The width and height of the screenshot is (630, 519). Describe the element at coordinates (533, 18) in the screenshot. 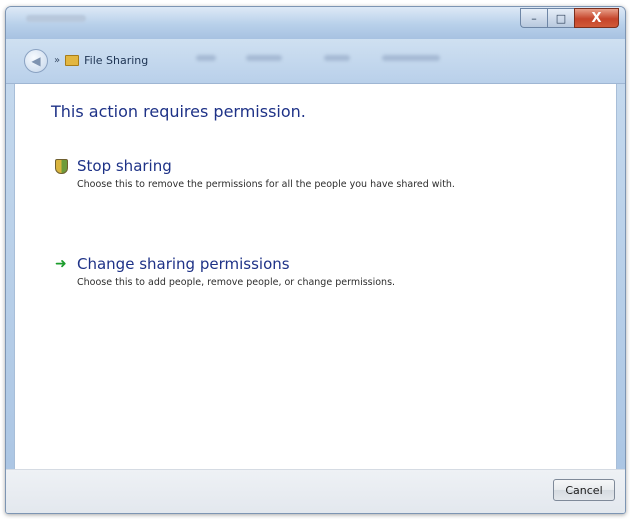

I see `minimize-button: –` at that location.